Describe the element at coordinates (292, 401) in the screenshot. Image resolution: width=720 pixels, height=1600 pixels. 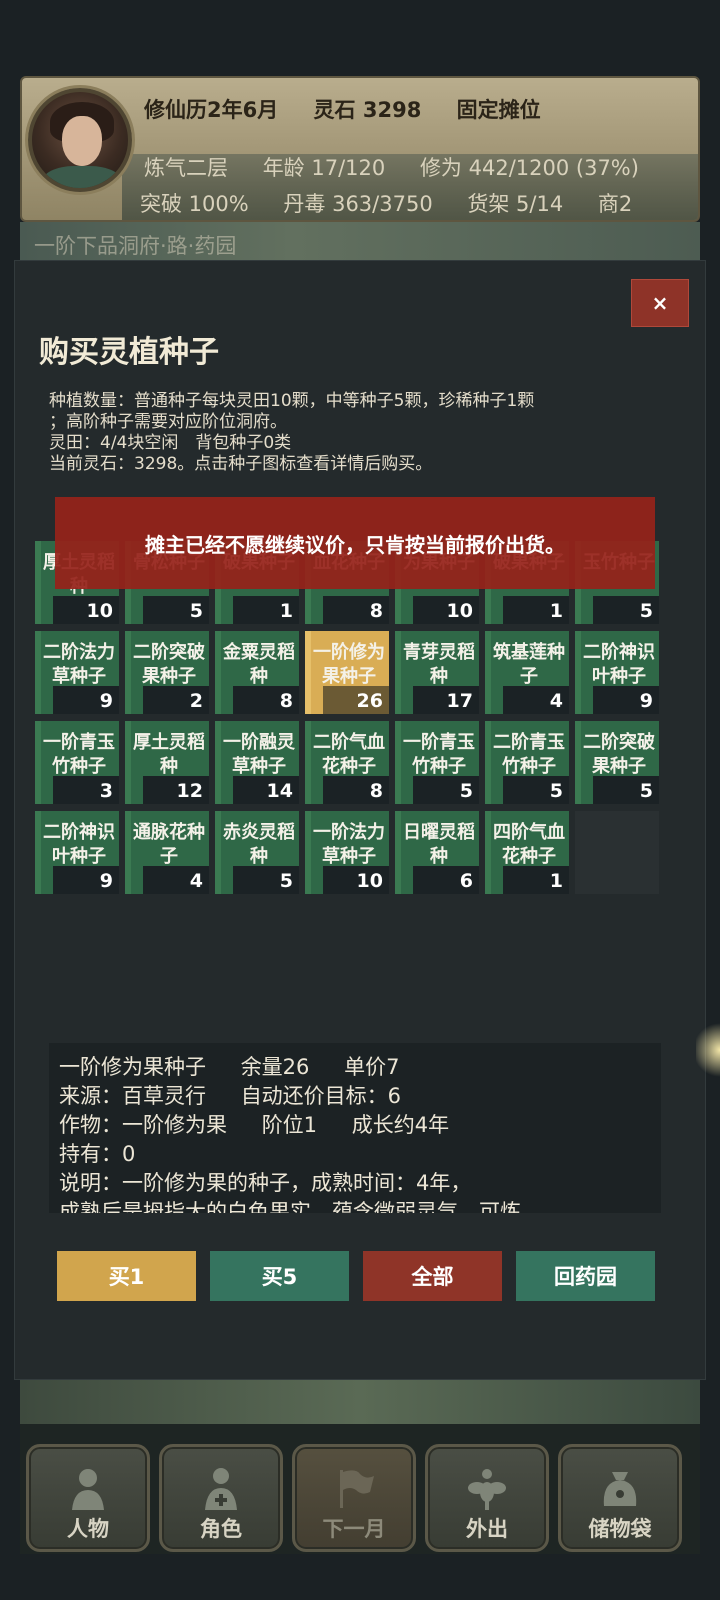
I see `info-line: 种植数量：普通种子每块灵田10颗，中等种子5颗，珍稀种子1颗` at that location.